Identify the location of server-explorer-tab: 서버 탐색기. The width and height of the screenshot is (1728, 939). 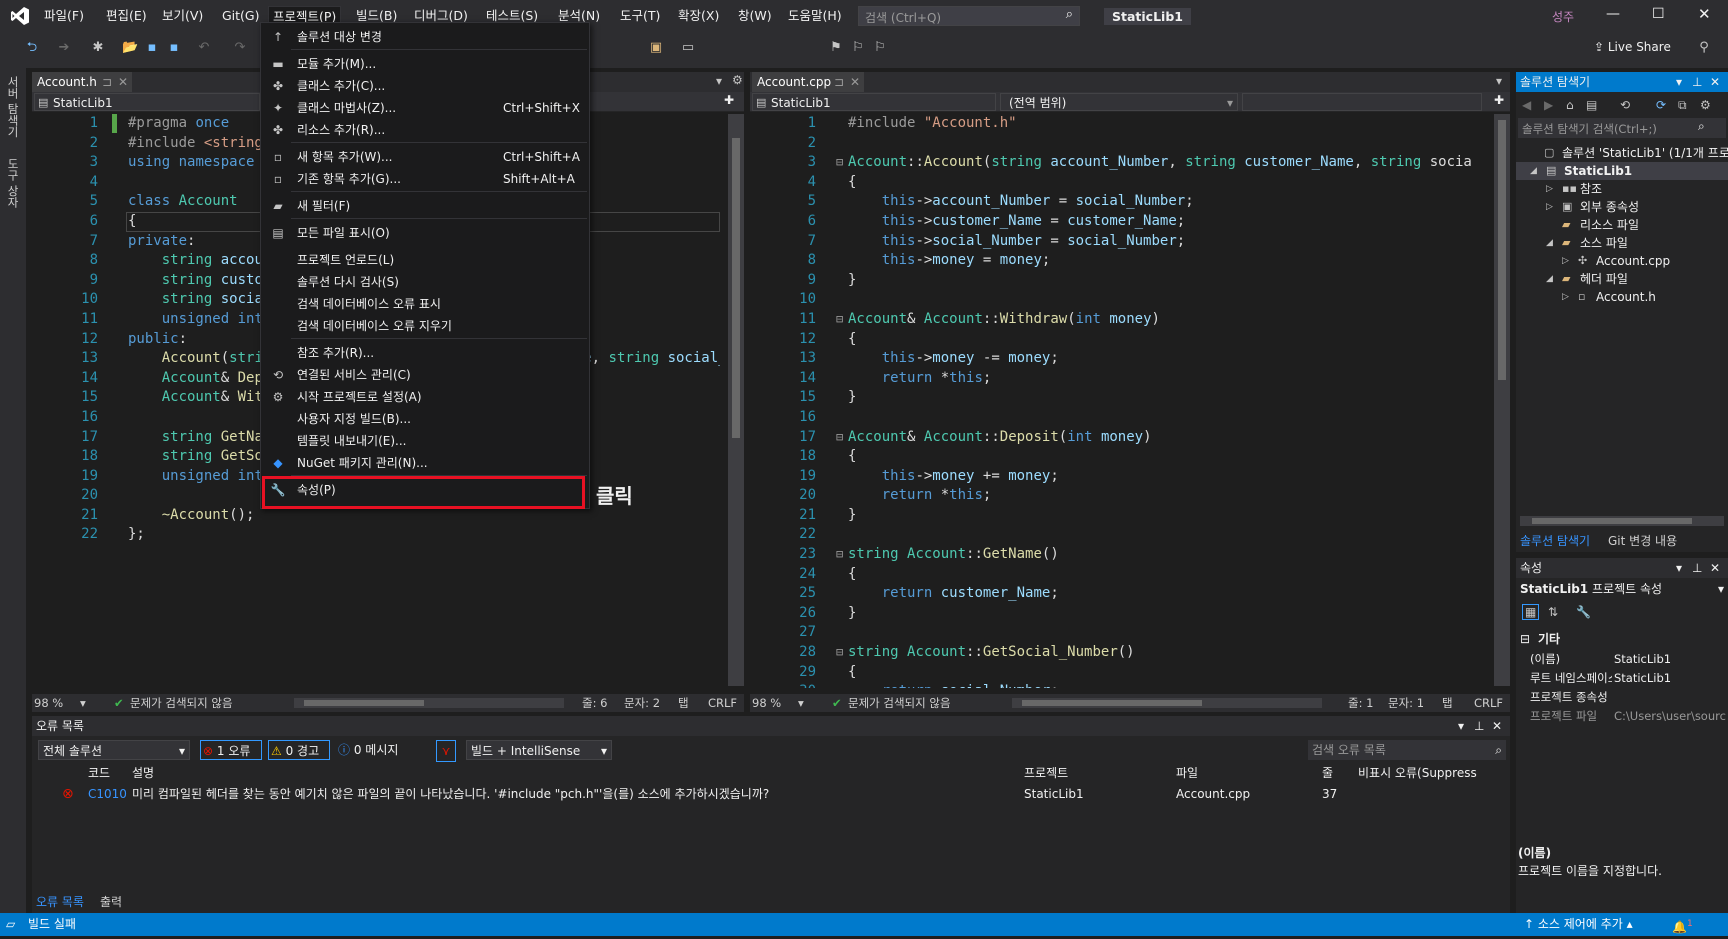
(13, 107).